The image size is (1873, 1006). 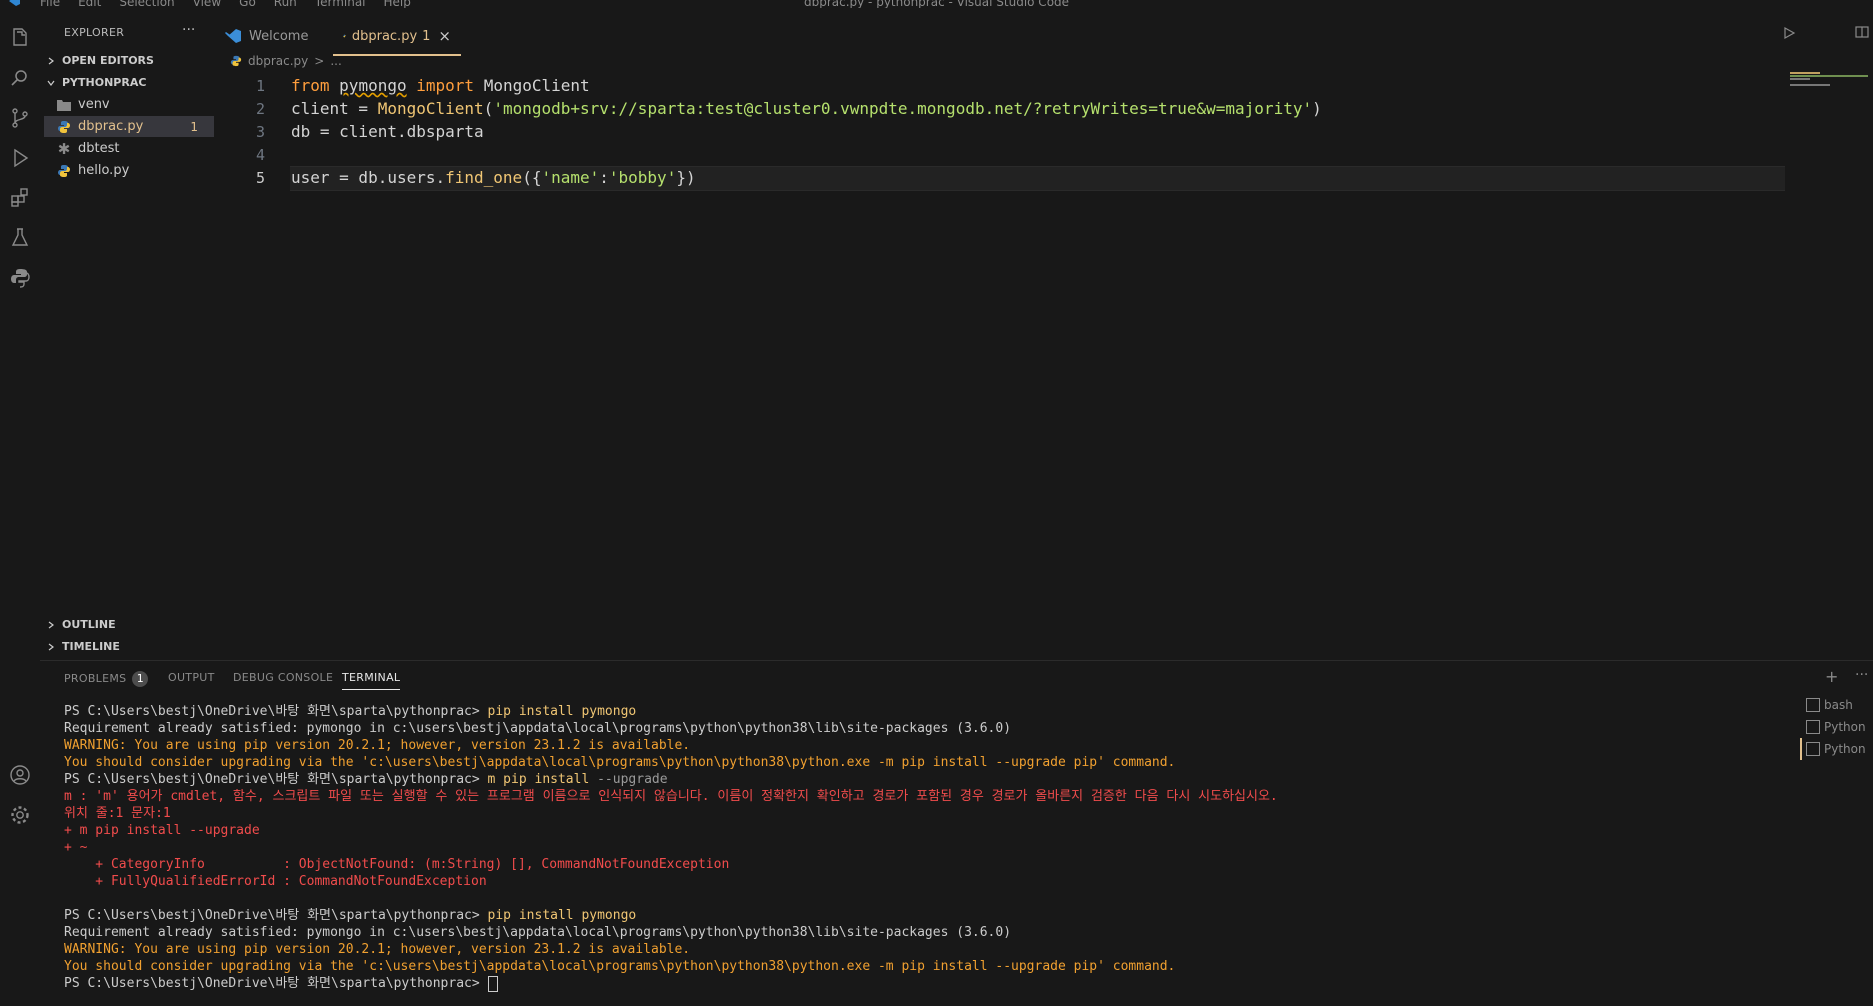 What do you see at coordinates (1044, 37) in the screenshot?
I see `editor-tabs: Welcome dbprac.py 1 ×` at bounding box center [1044, 37].